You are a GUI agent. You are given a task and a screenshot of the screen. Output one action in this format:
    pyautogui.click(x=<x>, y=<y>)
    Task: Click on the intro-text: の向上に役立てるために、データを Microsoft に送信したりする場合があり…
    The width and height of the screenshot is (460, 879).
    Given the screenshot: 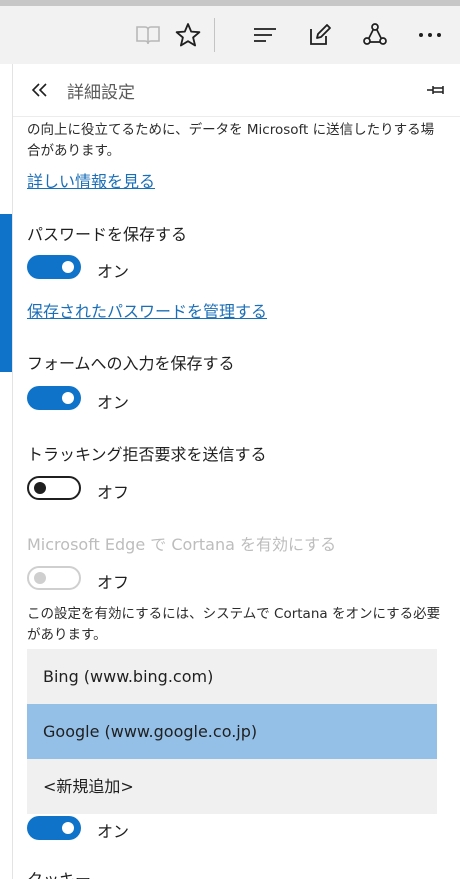 What is the action you would take?
    pyautogui.click(x=231, y=140)
    